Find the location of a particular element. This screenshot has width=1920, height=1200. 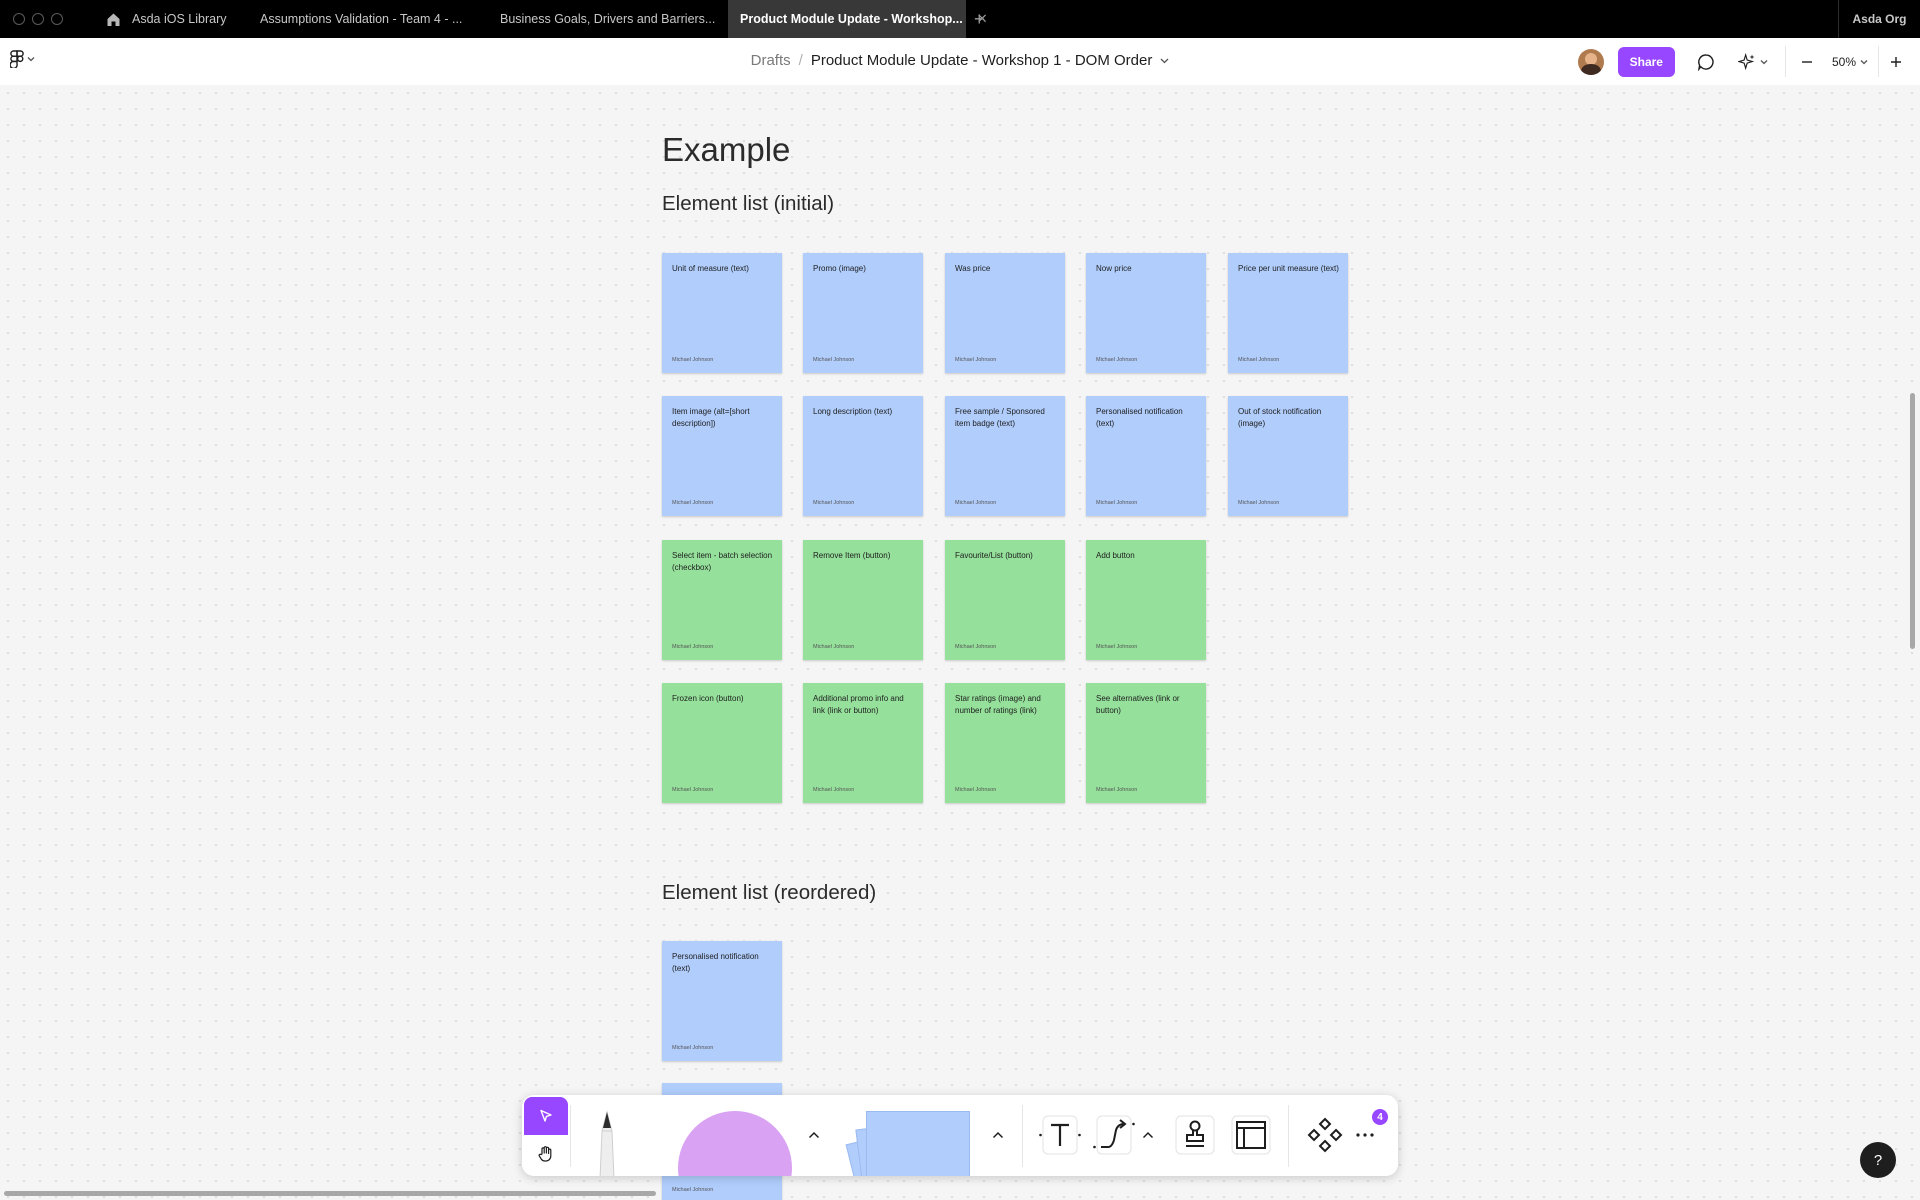

zoom-level-value: 50% is located at coordinates (1843, 61).